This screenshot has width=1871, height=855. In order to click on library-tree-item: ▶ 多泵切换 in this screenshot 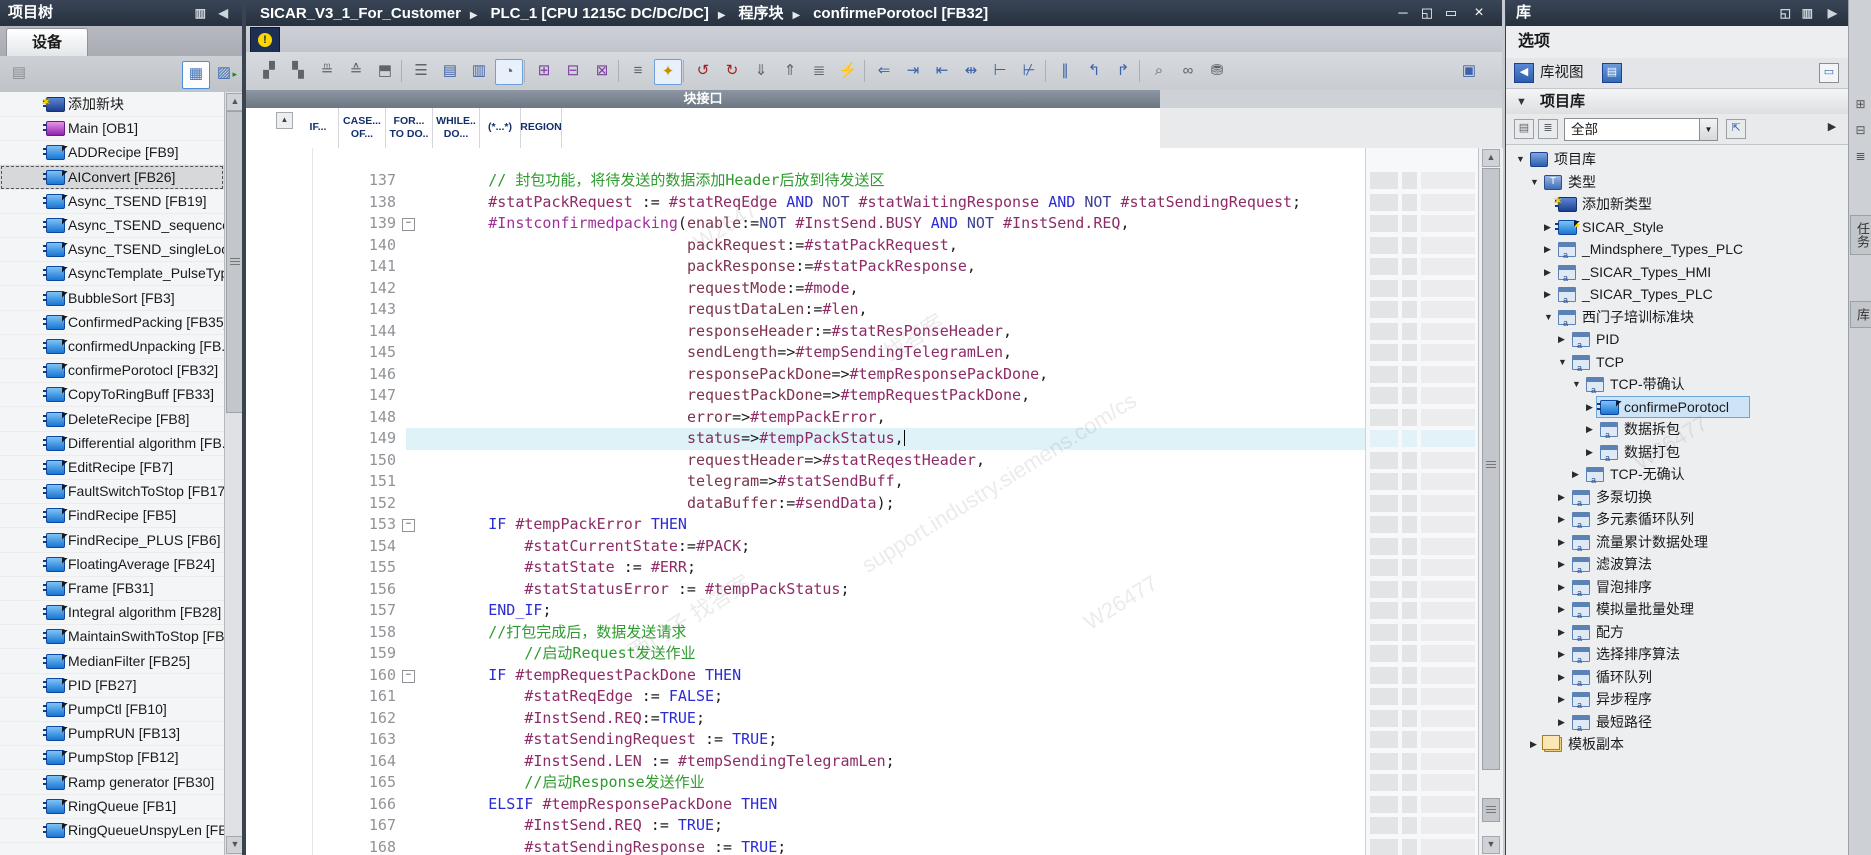, I will do `click(1677, 500)`.